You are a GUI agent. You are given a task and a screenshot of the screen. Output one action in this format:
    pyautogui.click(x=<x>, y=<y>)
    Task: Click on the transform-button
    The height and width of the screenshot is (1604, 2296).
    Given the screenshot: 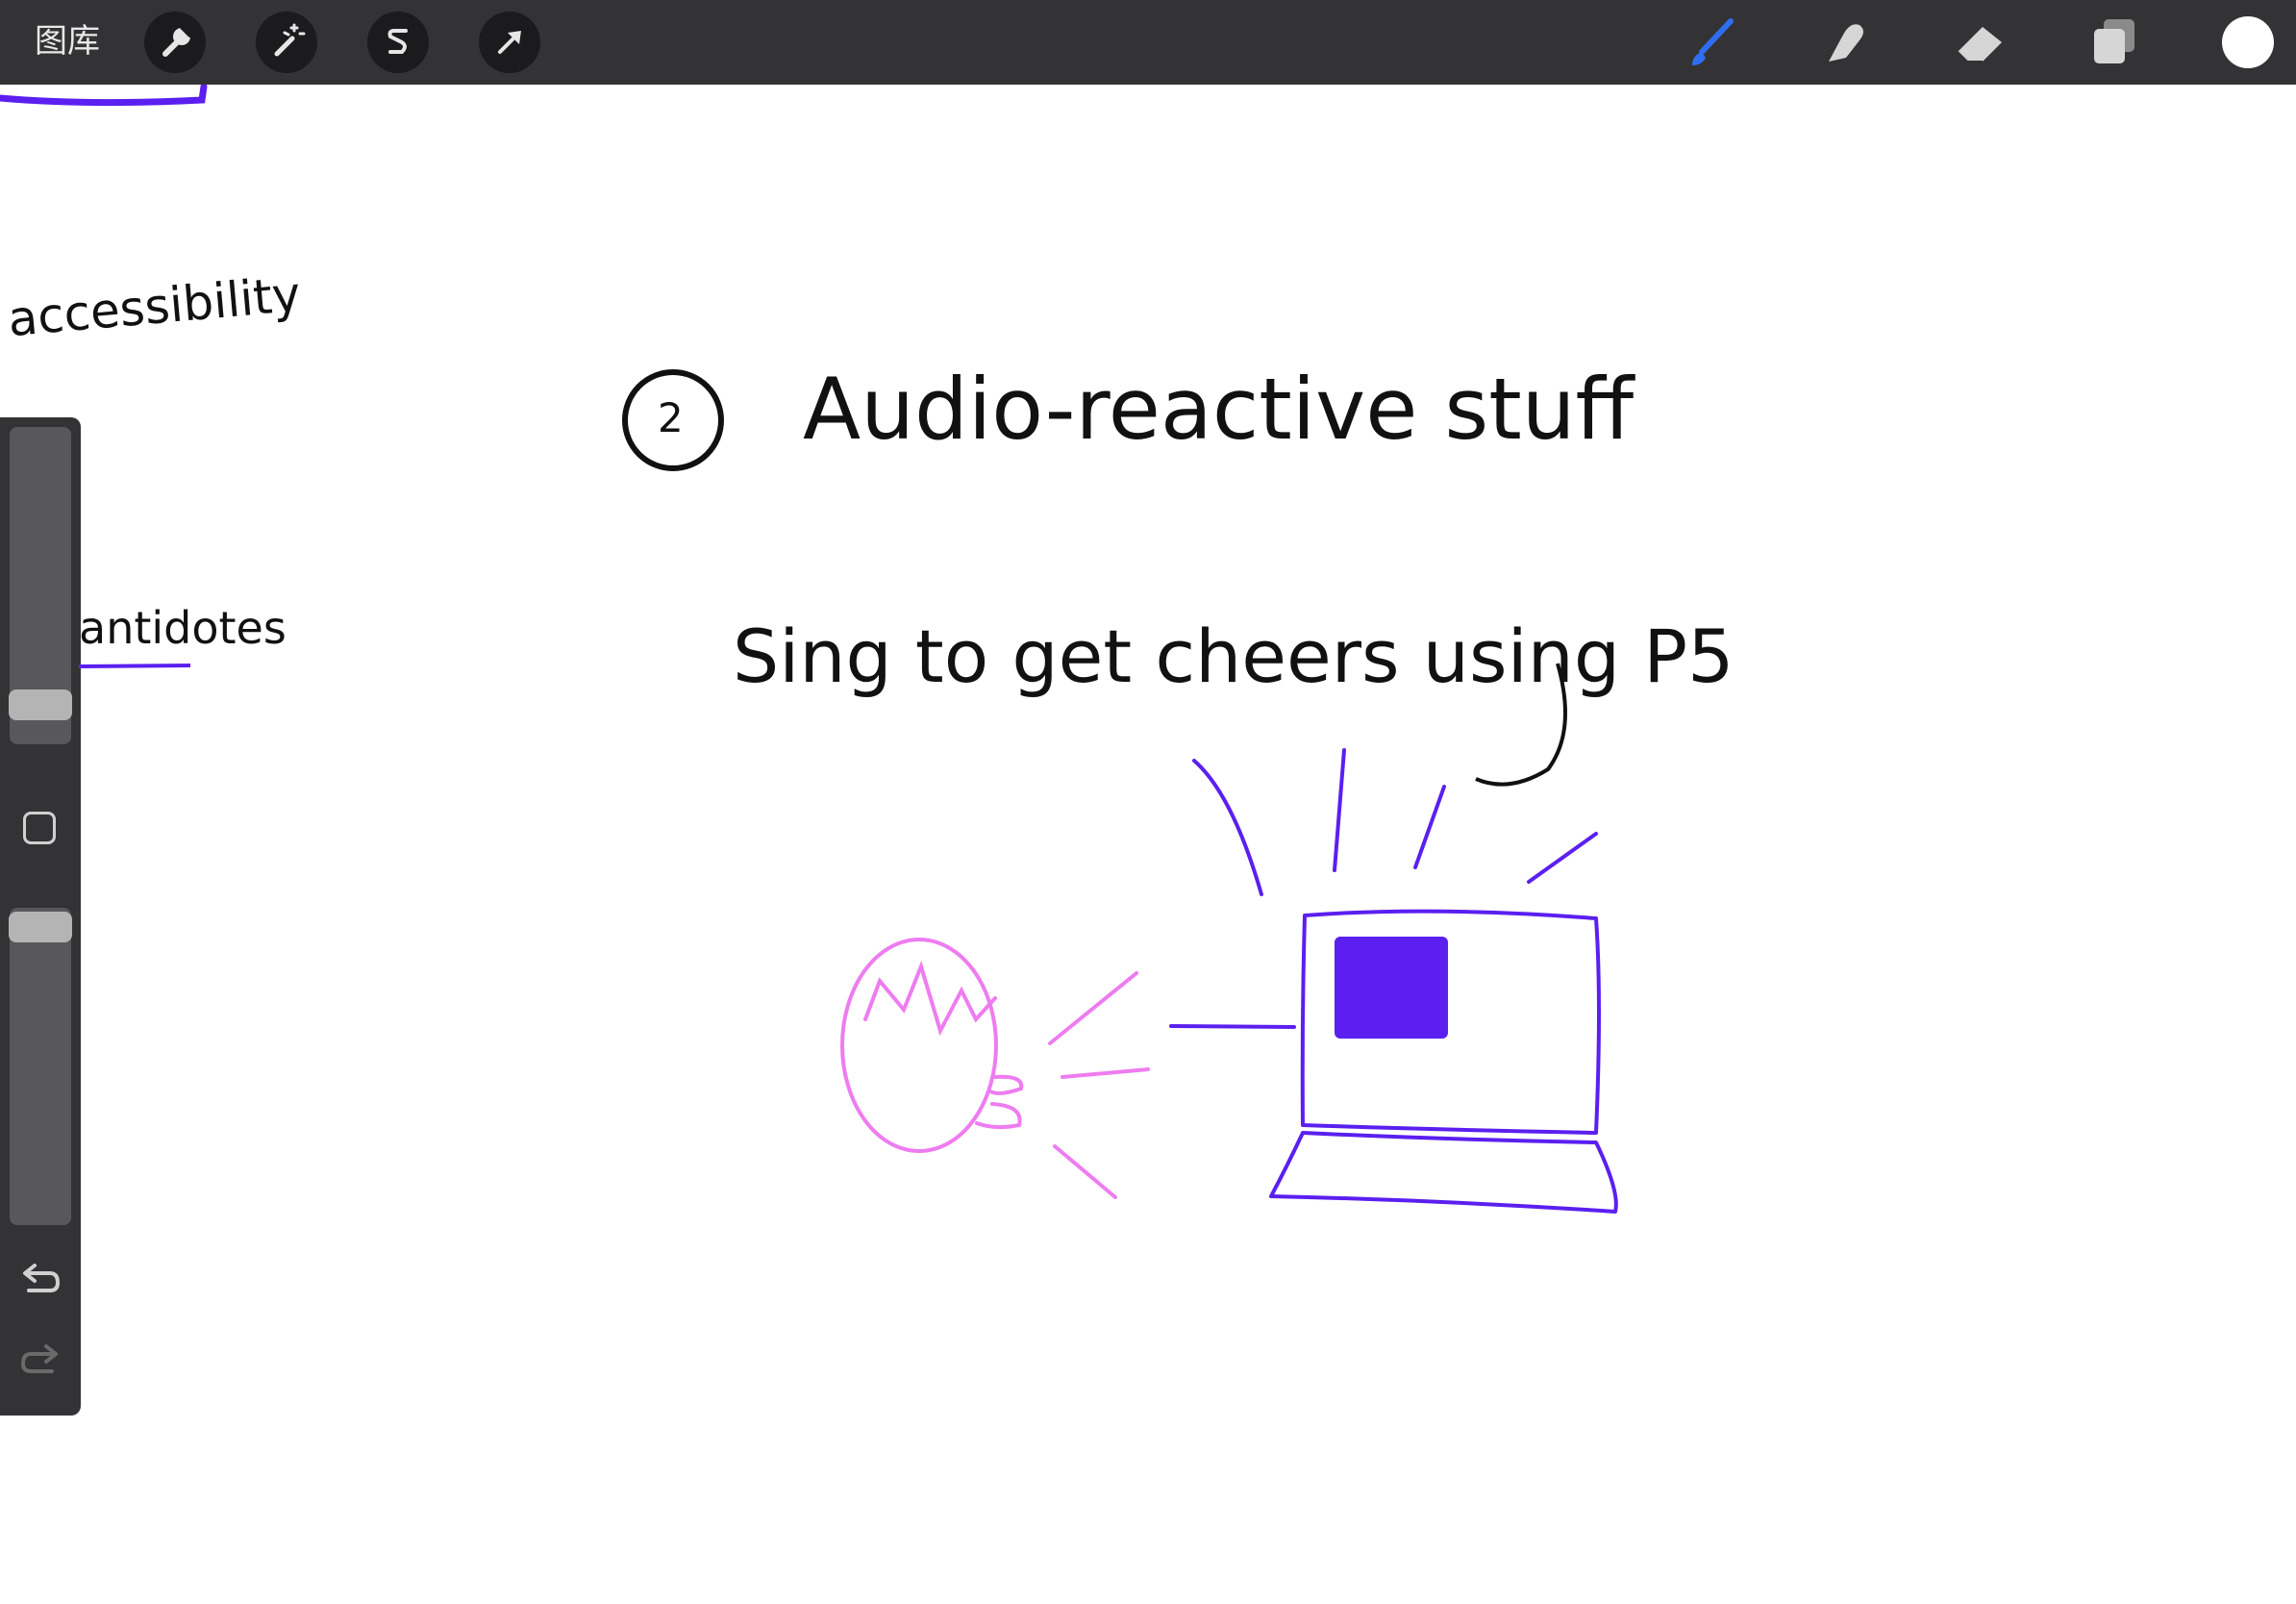 What is the action you would take?
    pyautogui.click(x=509, y=42)
    